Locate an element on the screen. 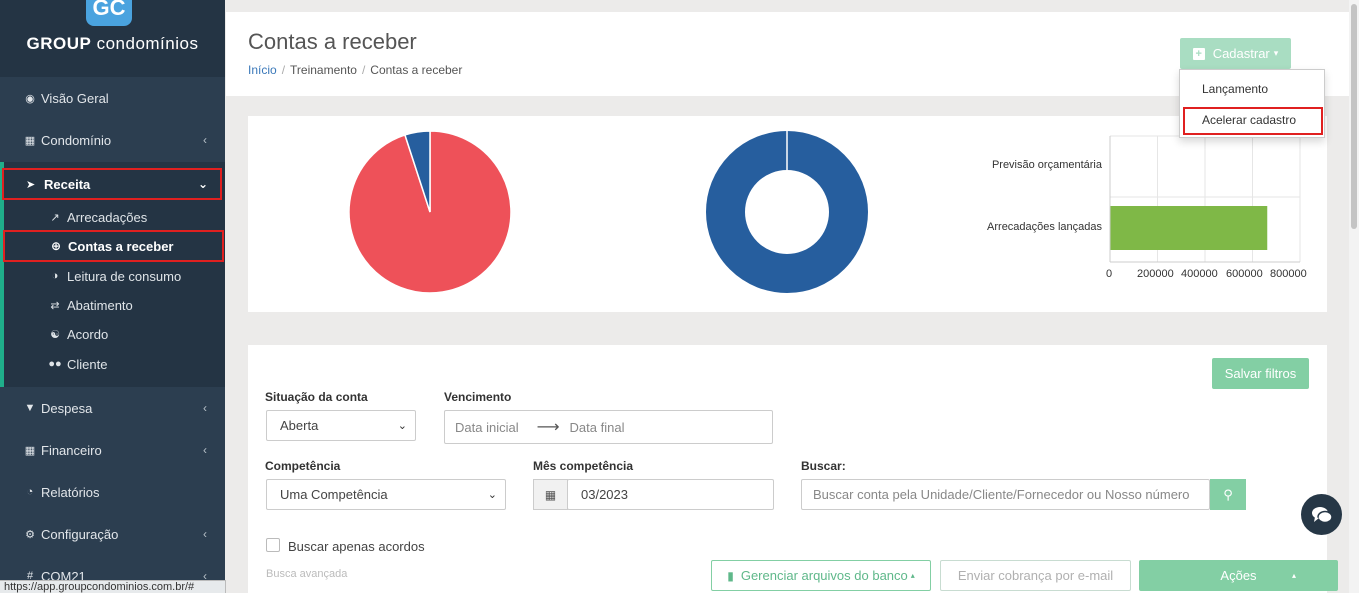  gauge-icon: ◑ is located at coordinates (55, 276).